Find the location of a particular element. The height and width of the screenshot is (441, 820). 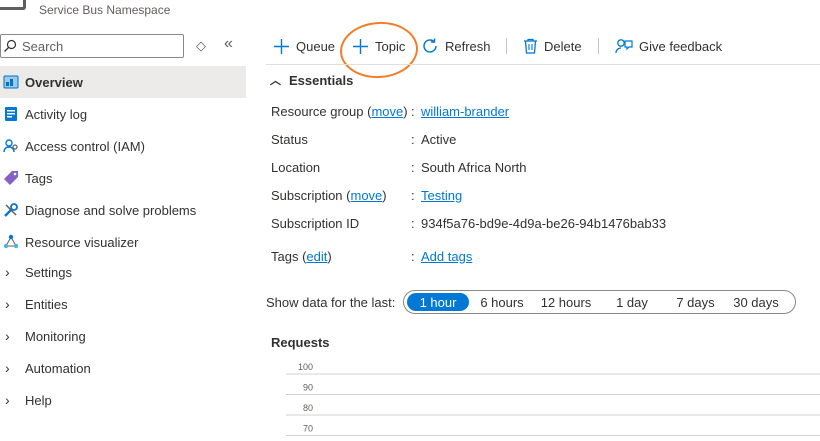

essentials-title: Essentials is located at coordinates (321, 80).